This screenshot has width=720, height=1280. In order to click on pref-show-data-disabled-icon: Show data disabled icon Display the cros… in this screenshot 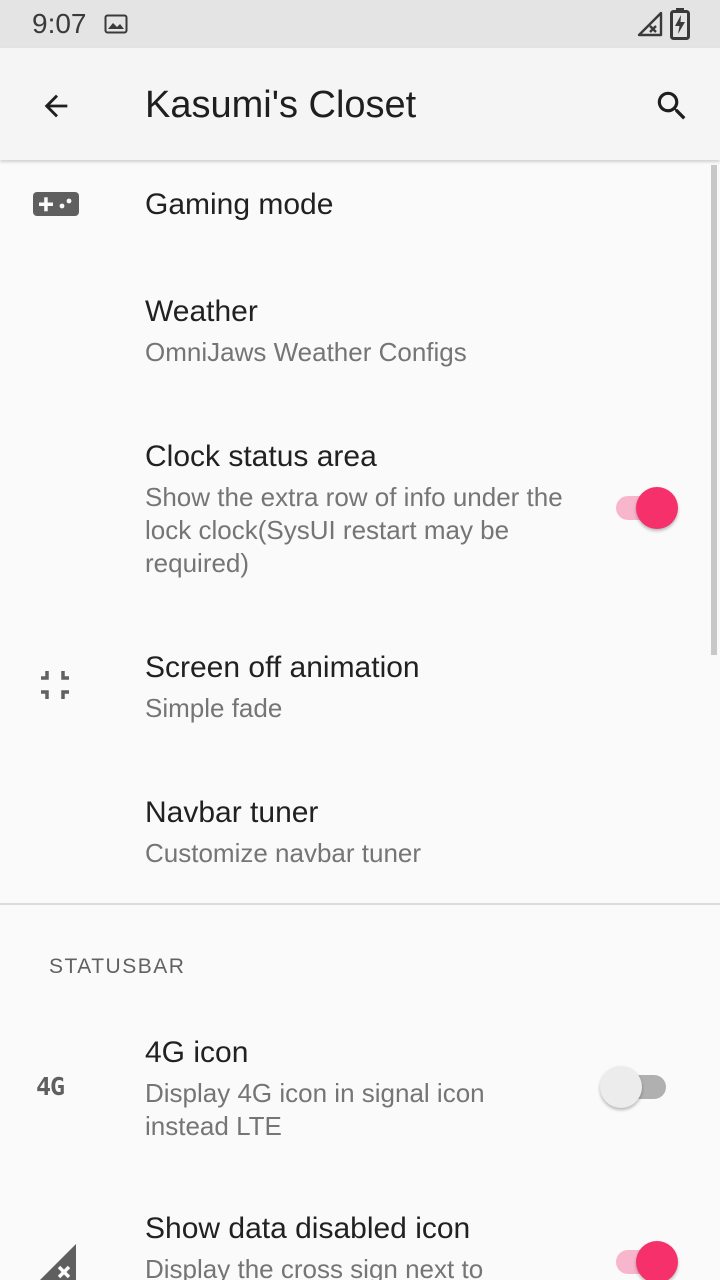, I will do `click(360, 1234)`.